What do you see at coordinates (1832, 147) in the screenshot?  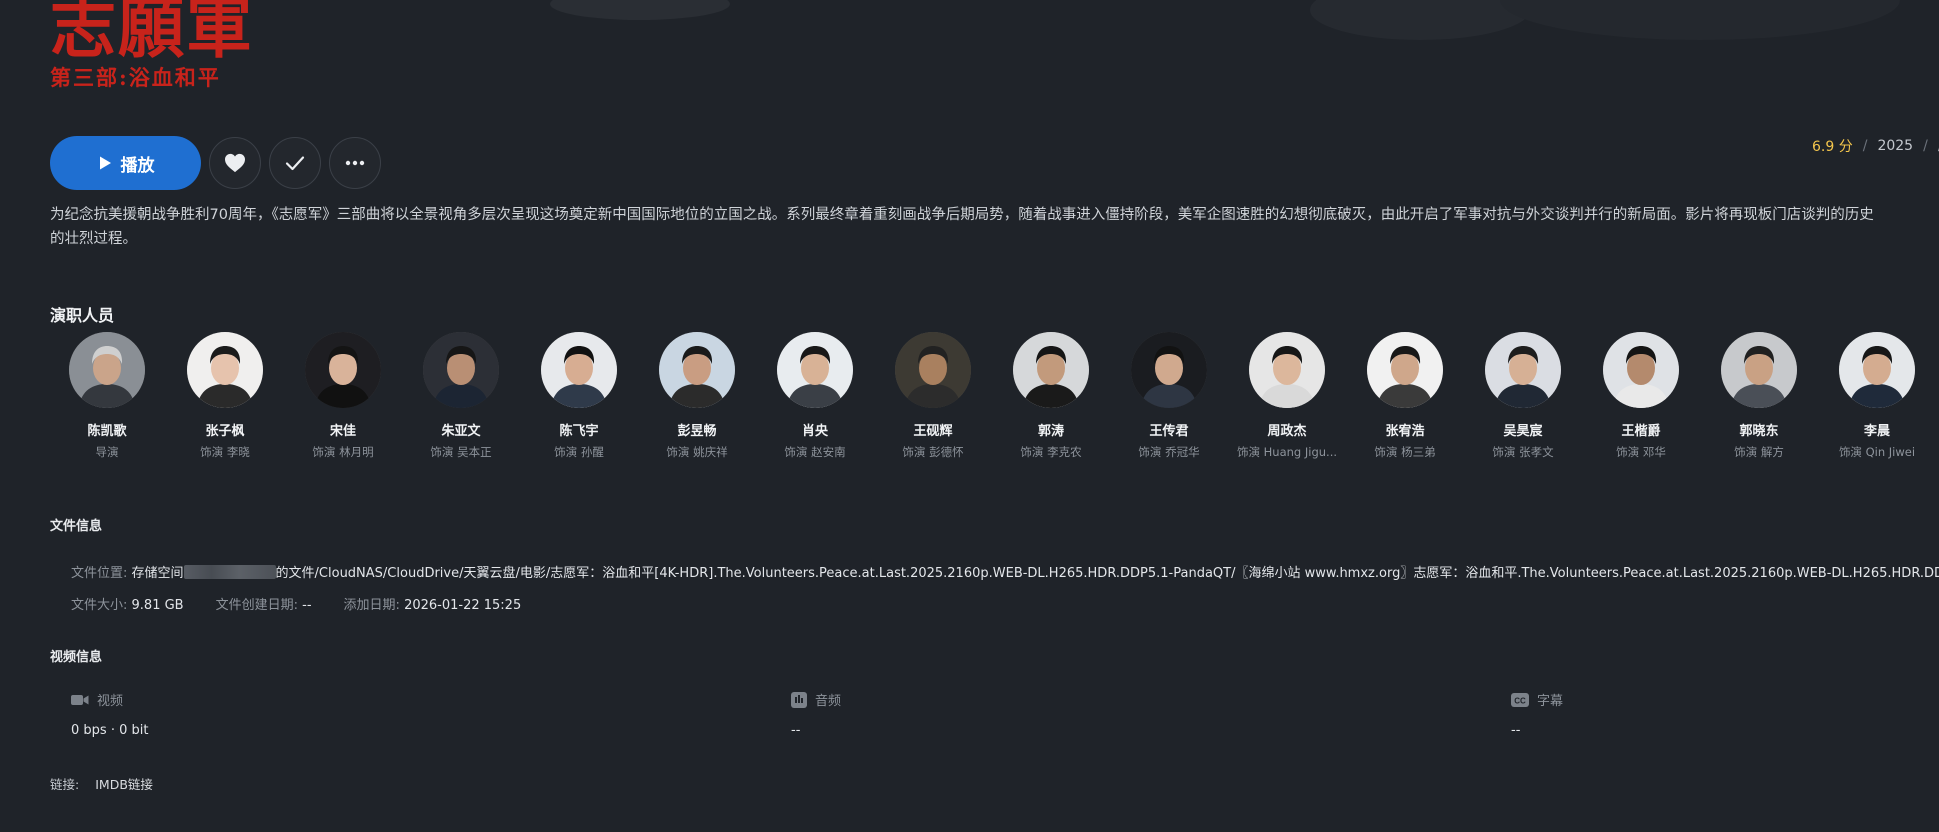 I see `rating: 6.9 分` at bounding box center [1832, 147].